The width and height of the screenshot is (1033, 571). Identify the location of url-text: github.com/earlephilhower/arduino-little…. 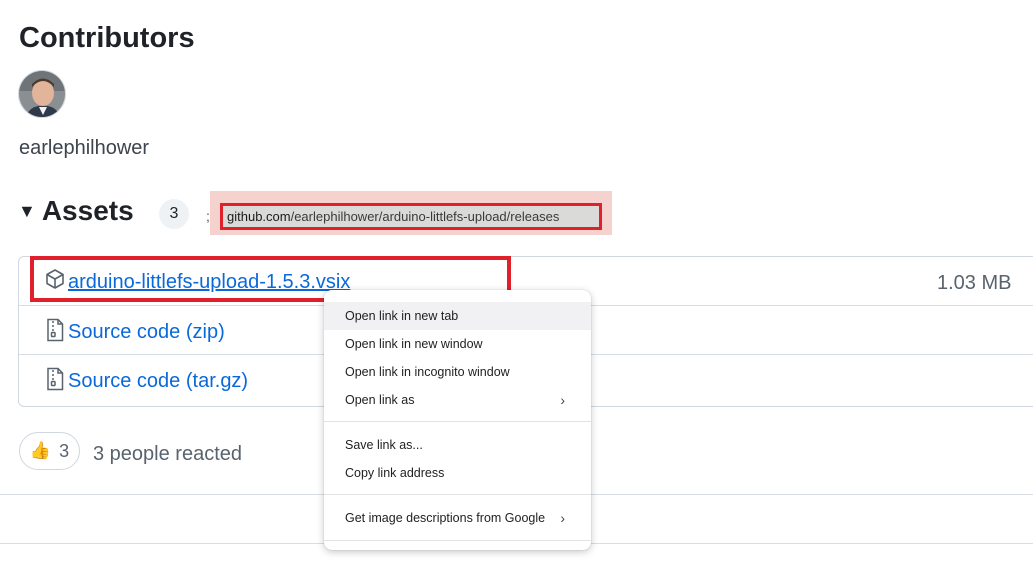
(393, 217).